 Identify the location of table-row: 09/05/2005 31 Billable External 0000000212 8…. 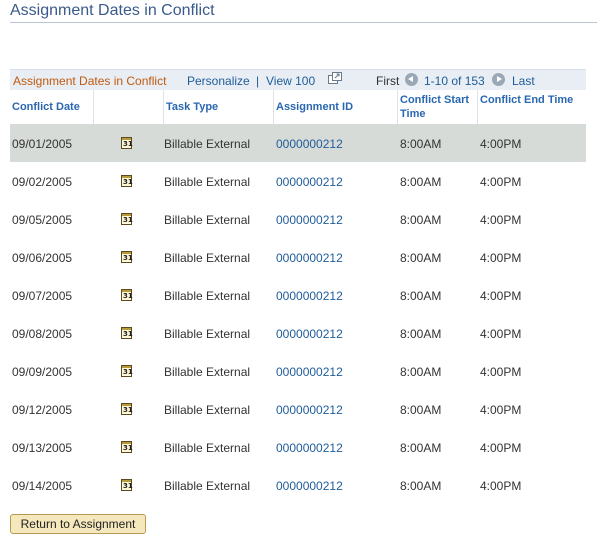
(298, 219).